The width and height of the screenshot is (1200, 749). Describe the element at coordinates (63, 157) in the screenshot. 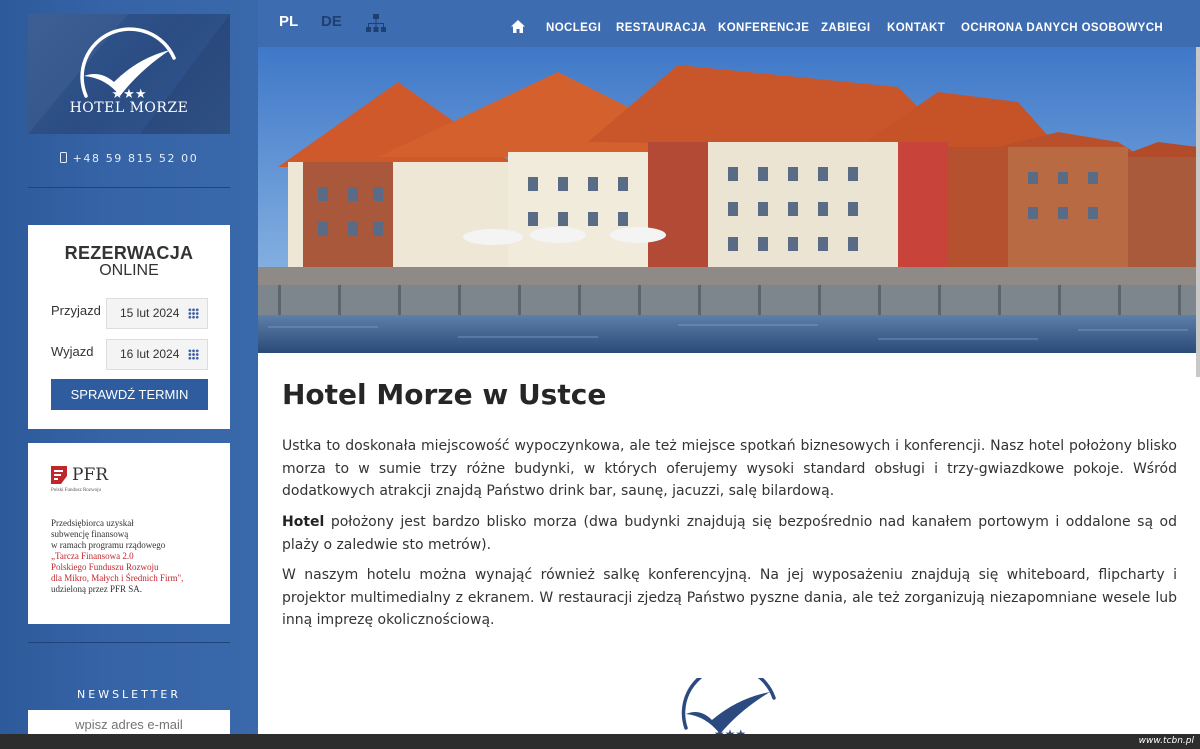

I see `mobile-phone-icon` at that location.